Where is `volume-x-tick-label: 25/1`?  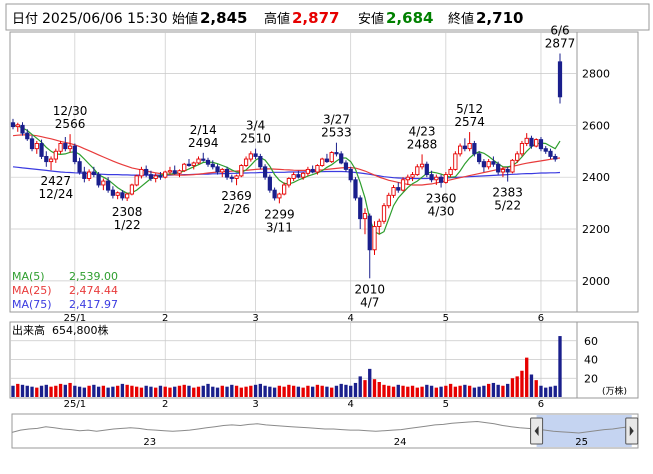 volume-x-tick-label: 25/1 is located at coordinates (75, 404).